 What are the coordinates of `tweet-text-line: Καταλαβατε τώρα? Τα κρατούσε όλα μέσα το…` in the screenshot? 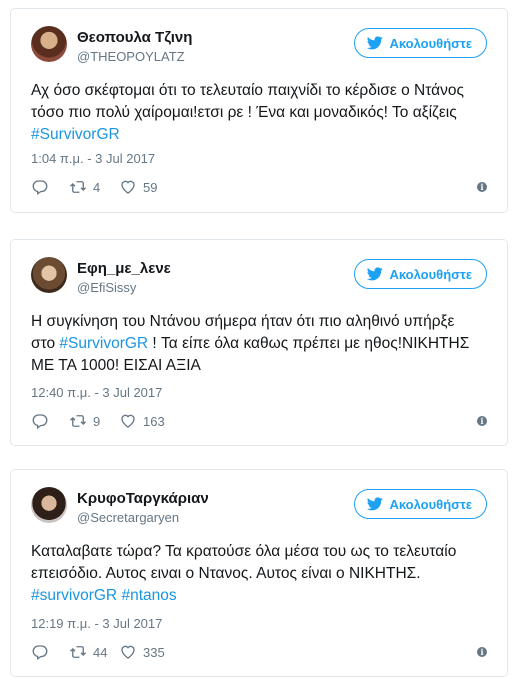 It's located at (244, 551).